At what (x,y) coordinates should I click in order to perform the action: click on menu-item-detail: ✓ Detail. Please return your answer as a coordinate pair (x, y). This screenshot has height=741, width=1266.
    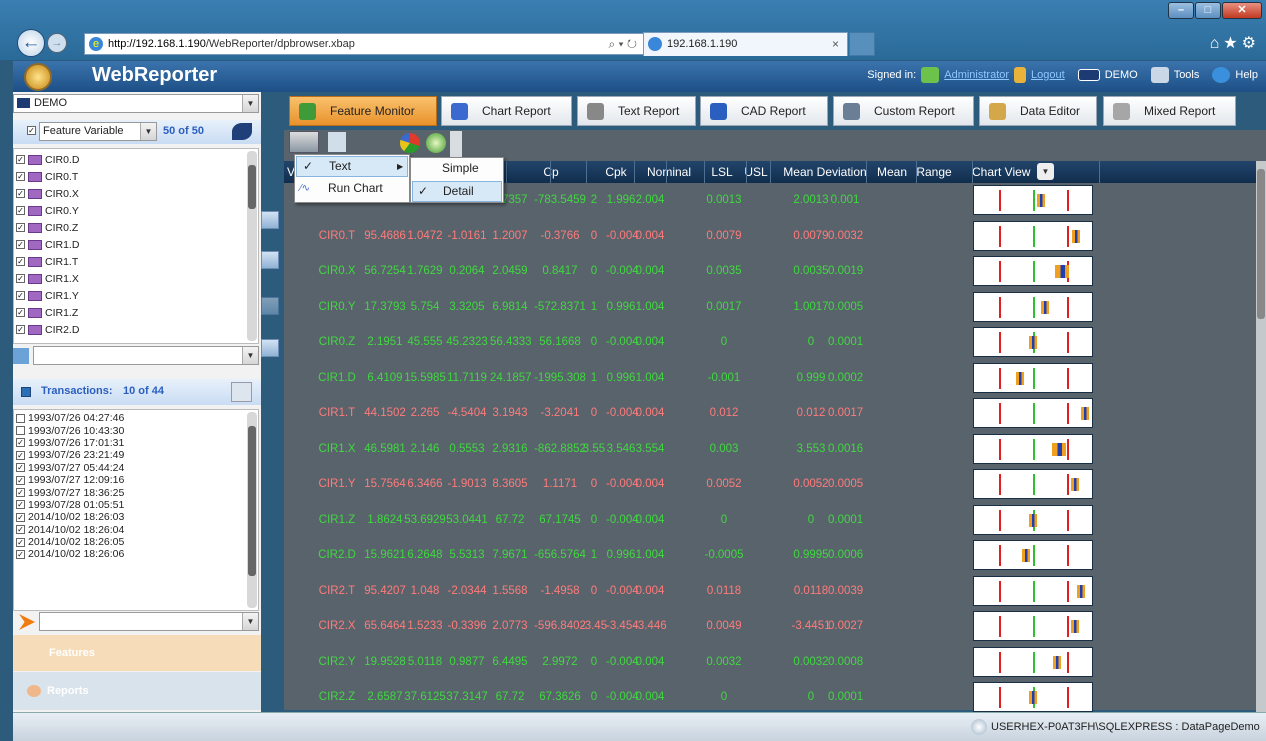
    Looking at the image, I should click on (457, 191).